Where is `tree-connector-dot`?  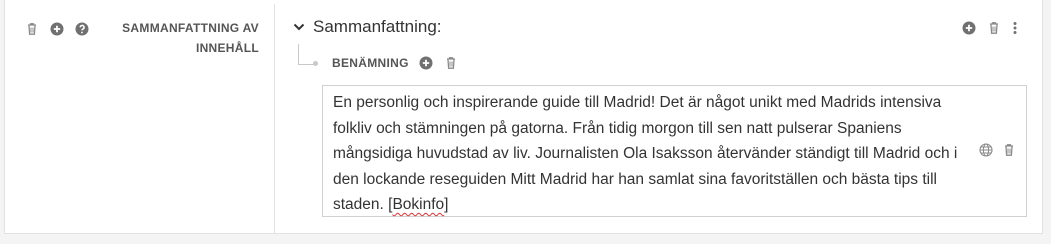
tree-connector-dot is located at coordinates (315, 63).